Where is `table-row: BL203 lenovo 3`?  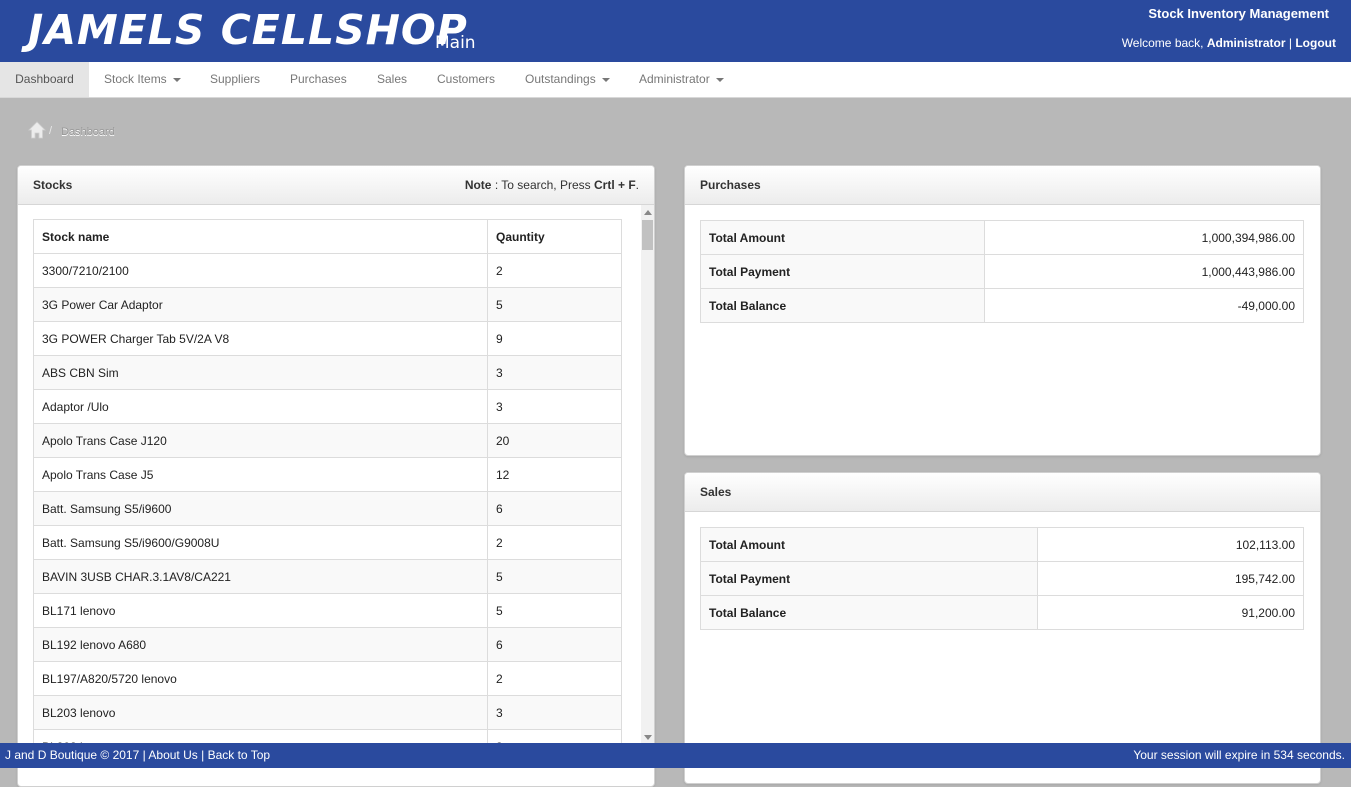
table-row: BL203 lenovo 3 is located at coordinates (327, 712).